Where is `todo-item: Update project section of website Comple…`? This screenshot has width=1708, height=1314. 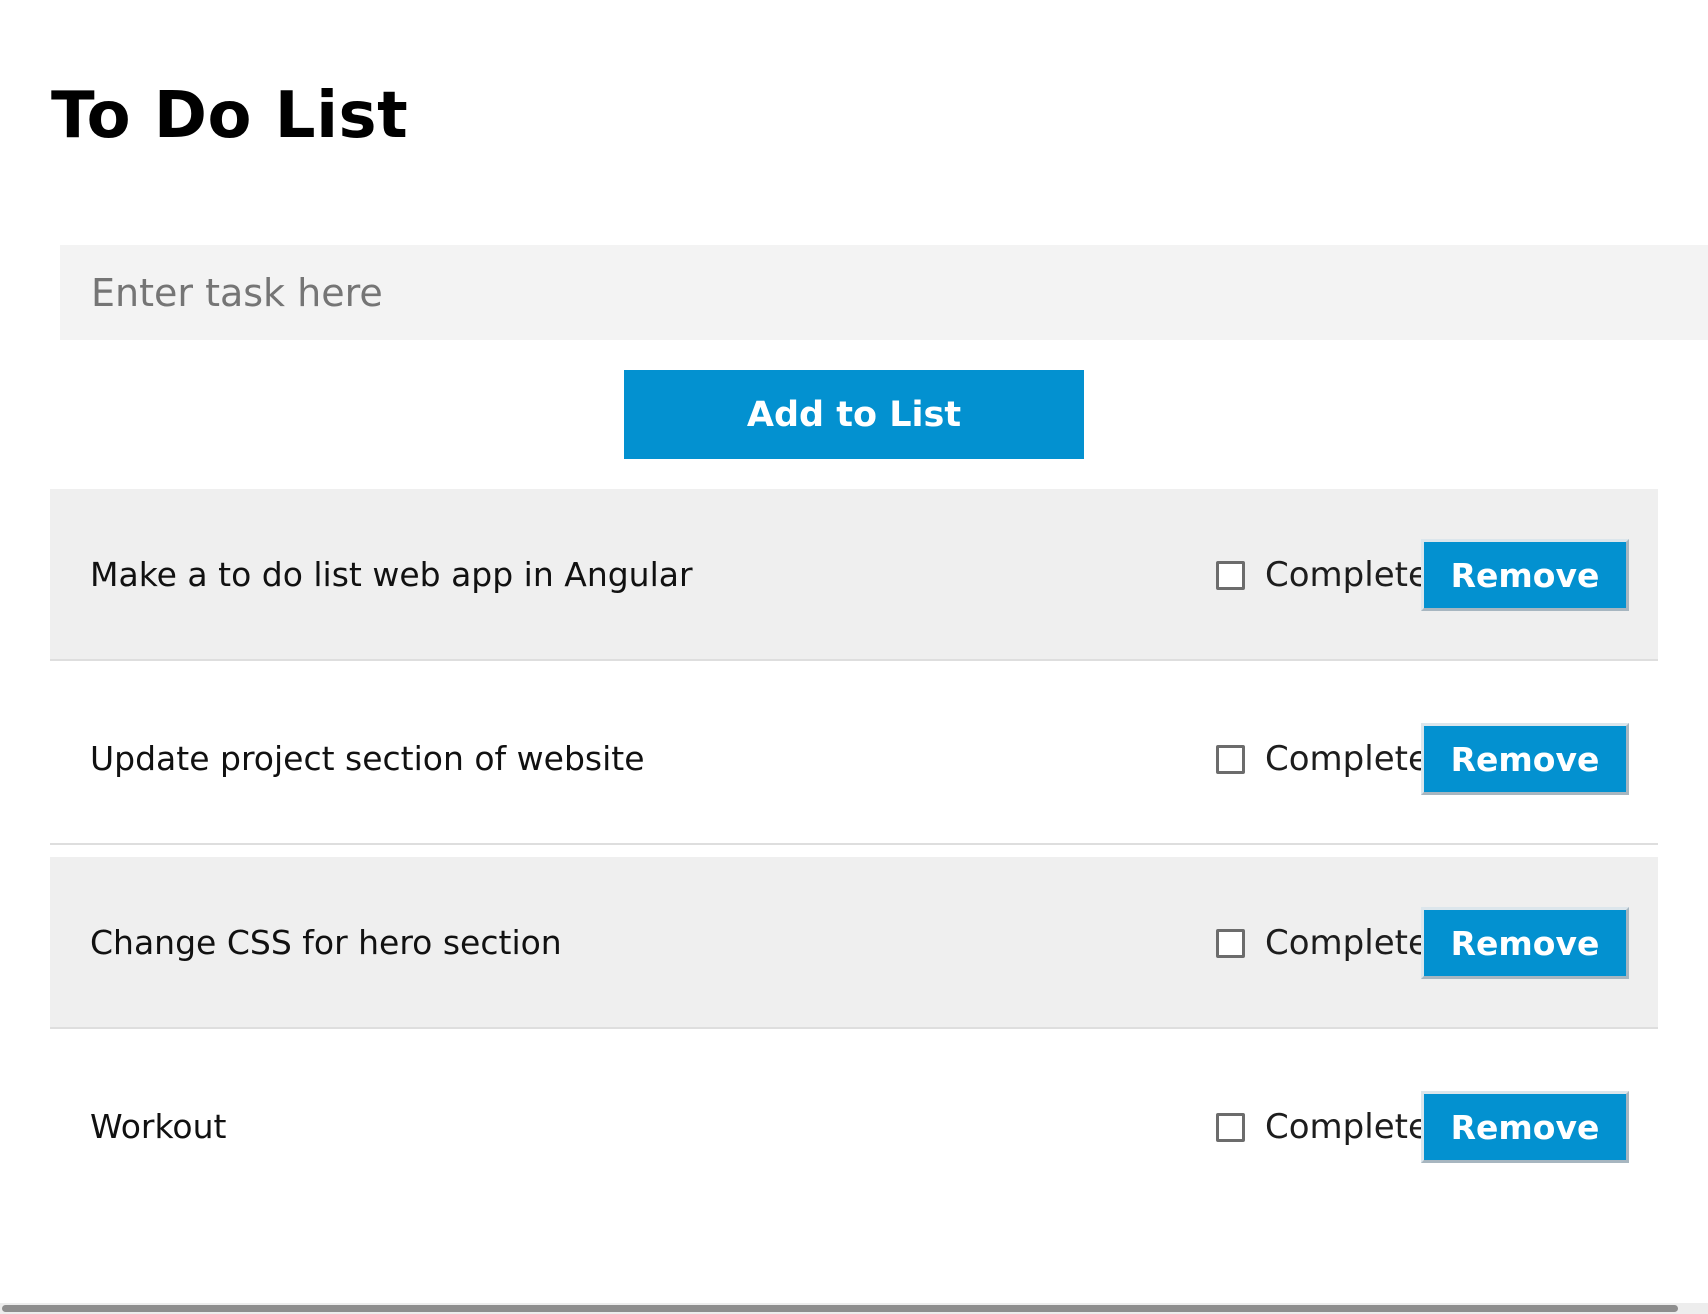 todo-item: Update project section of website Comple… is located at coordinates (854, 759).